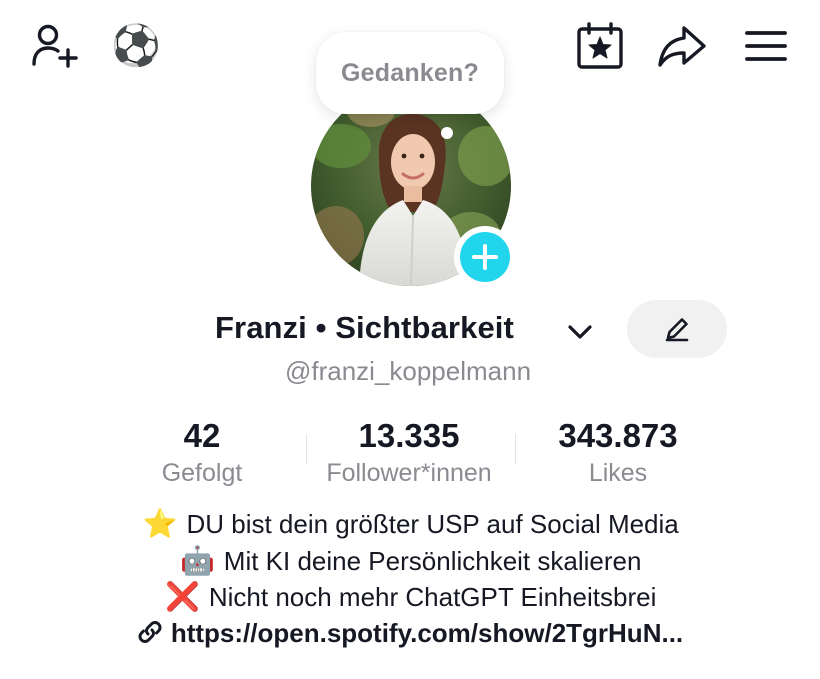  I want to click on link-icon, so click(150, 632).